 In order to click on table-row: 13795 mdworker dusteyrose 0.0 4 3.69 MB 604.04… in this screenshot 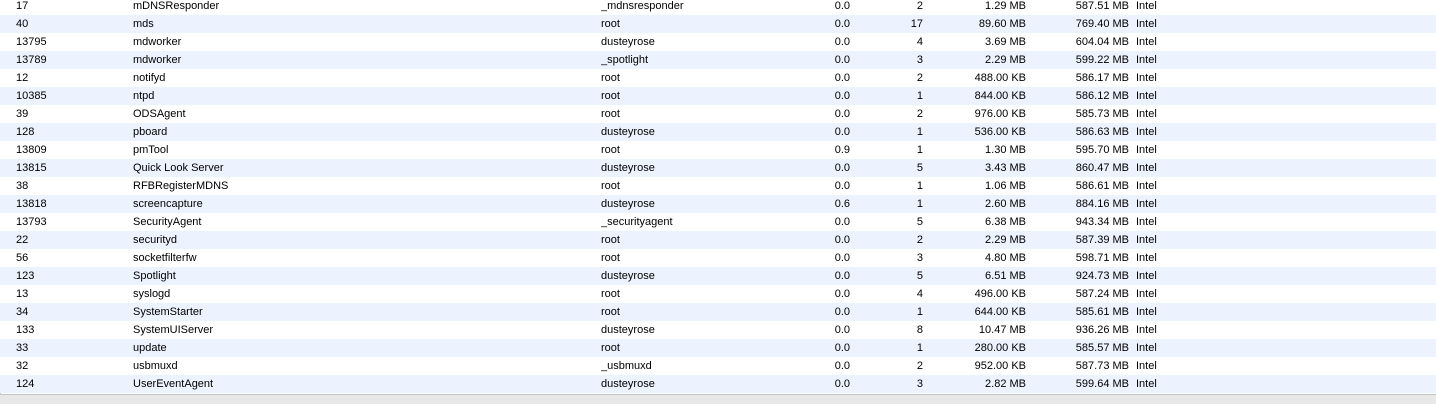, I will do `click(718, 42)`.